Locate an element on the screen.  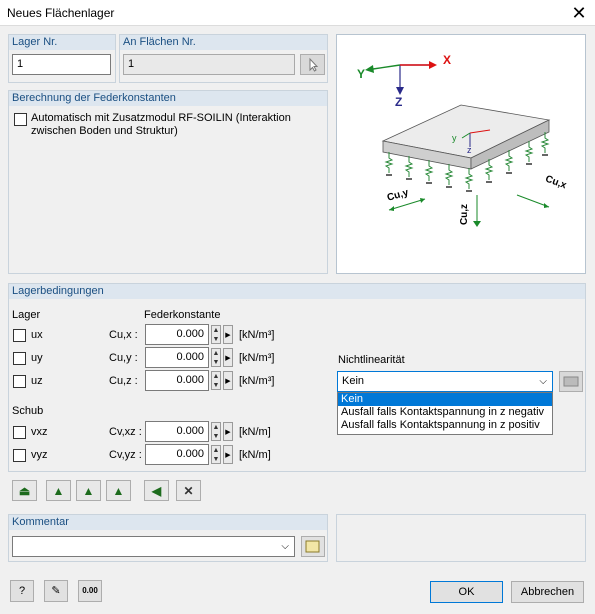
lagerbedingungen-header: Lagerbedingungen is located at coordinates (297, 291).